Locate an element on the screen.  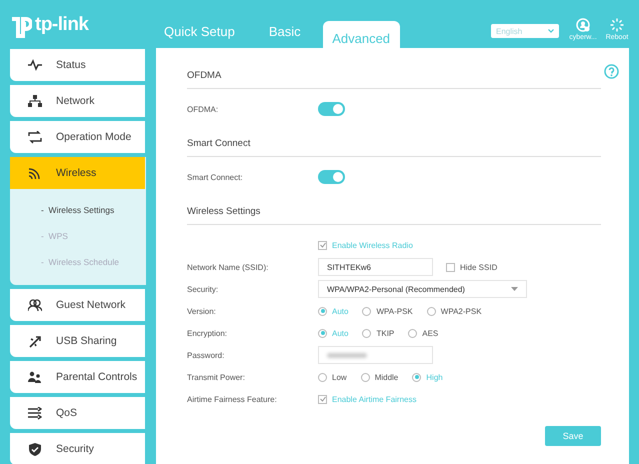
reboot-icon is located at coordinates (617, 25).